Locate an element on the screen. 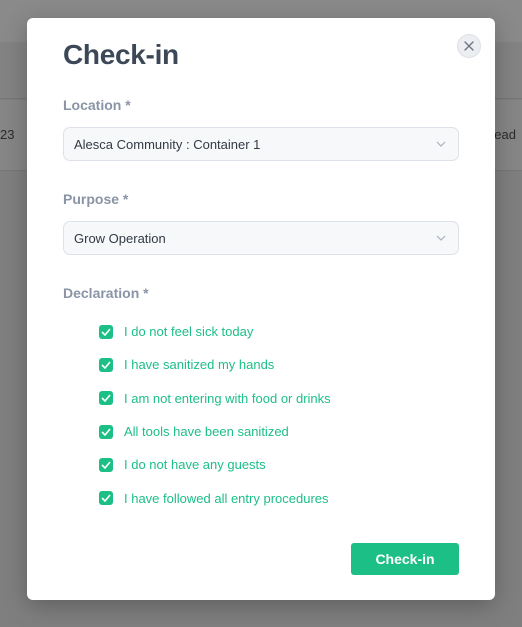 This screenshot has height=627, width=522. declaration-item: All tools have been sanitized is located at coordinates (215, 431).